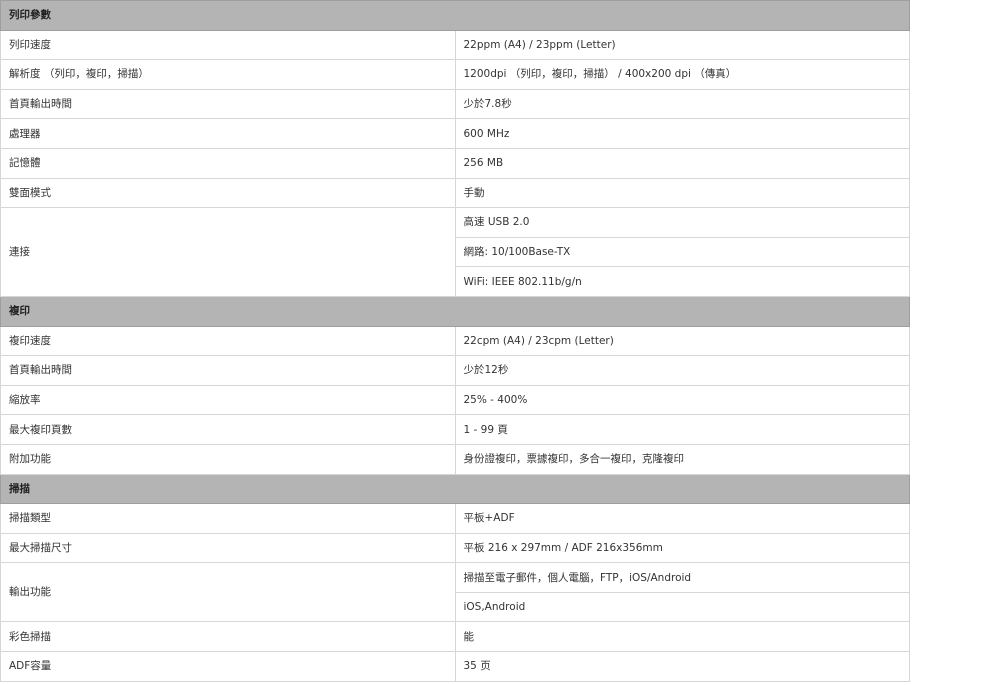 This screenshot has height=685, width=1000. What do you see at coordinates (228, 252) in the screenshot?
I see `spec-label: 連接` at bounding box center [228, 252].